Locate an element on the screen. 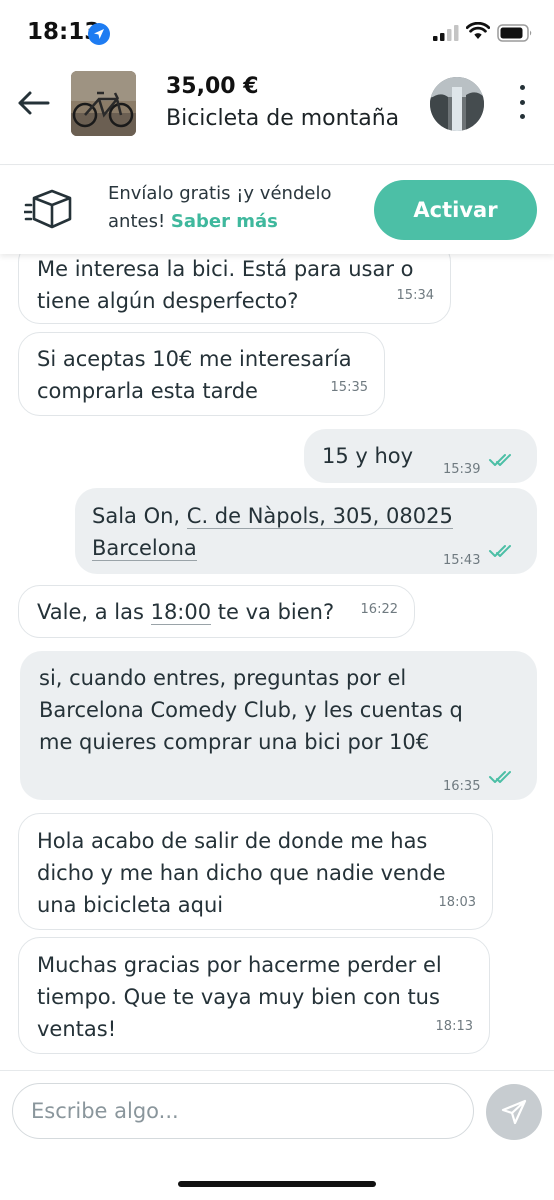 This screenshot has height=1200, width=554. message-line: Barcelona Comedy Club, y les cuentas q is located at coordinates (251, 710).